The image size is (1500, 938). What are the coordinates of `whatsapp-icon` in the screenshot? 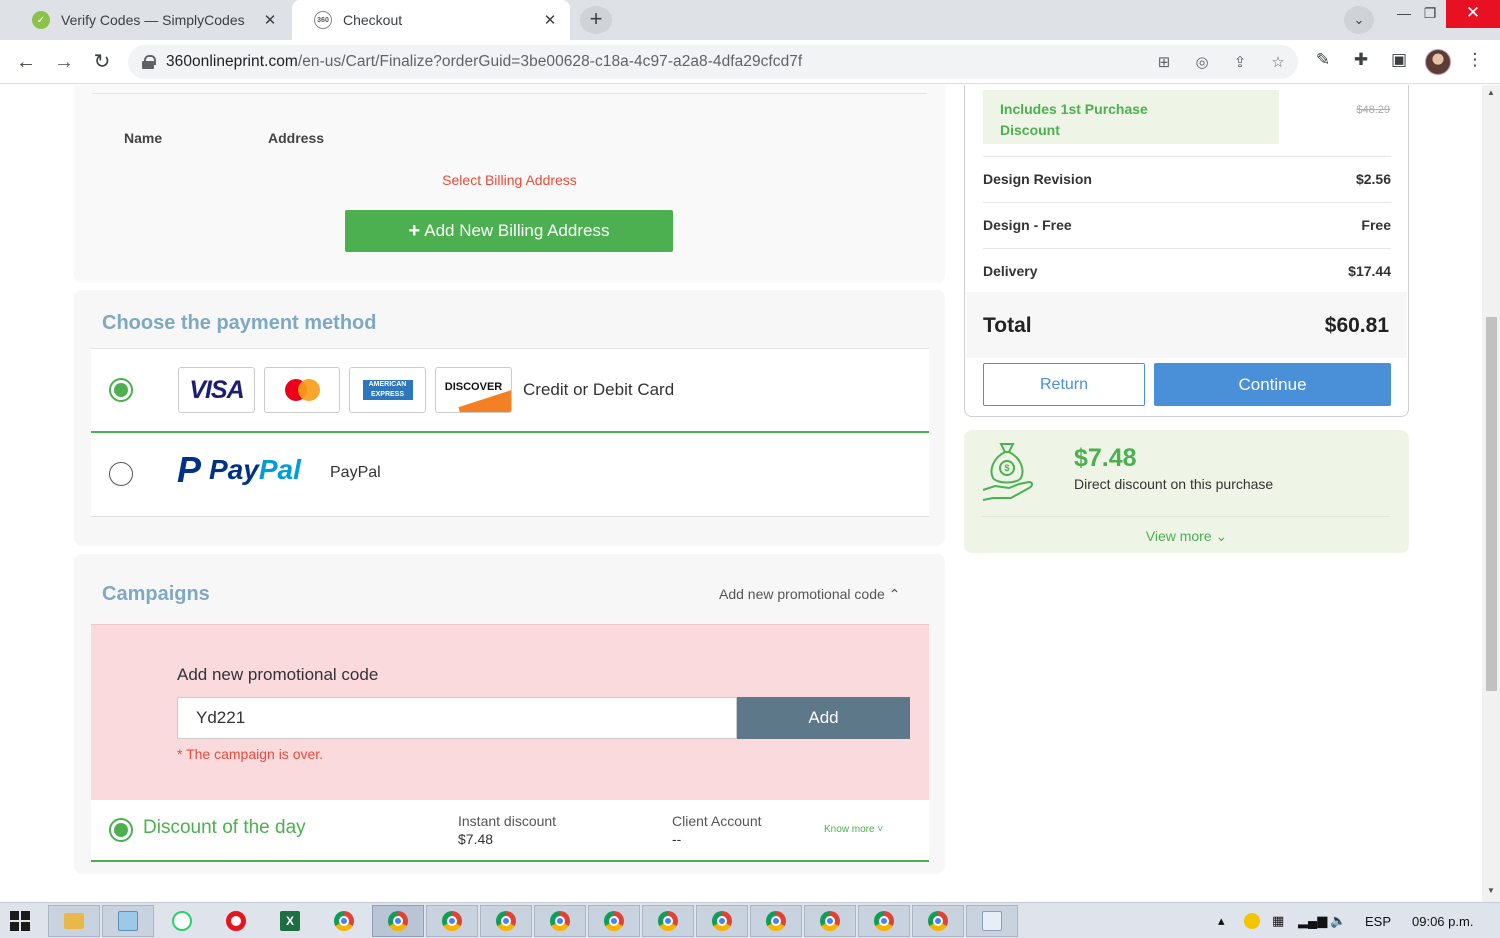 It's located at (182, 921).